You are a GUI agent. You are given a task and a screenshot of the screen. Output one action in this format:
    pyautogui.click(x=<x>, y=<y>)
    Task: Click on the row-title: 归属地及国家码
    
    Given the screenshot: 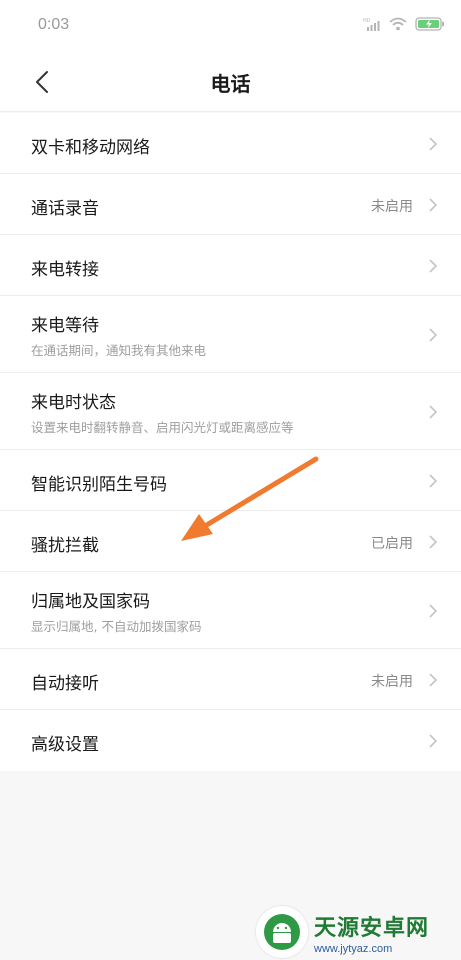 What is the action you would take?
    pyautogui.click(x=90, y=602)
    